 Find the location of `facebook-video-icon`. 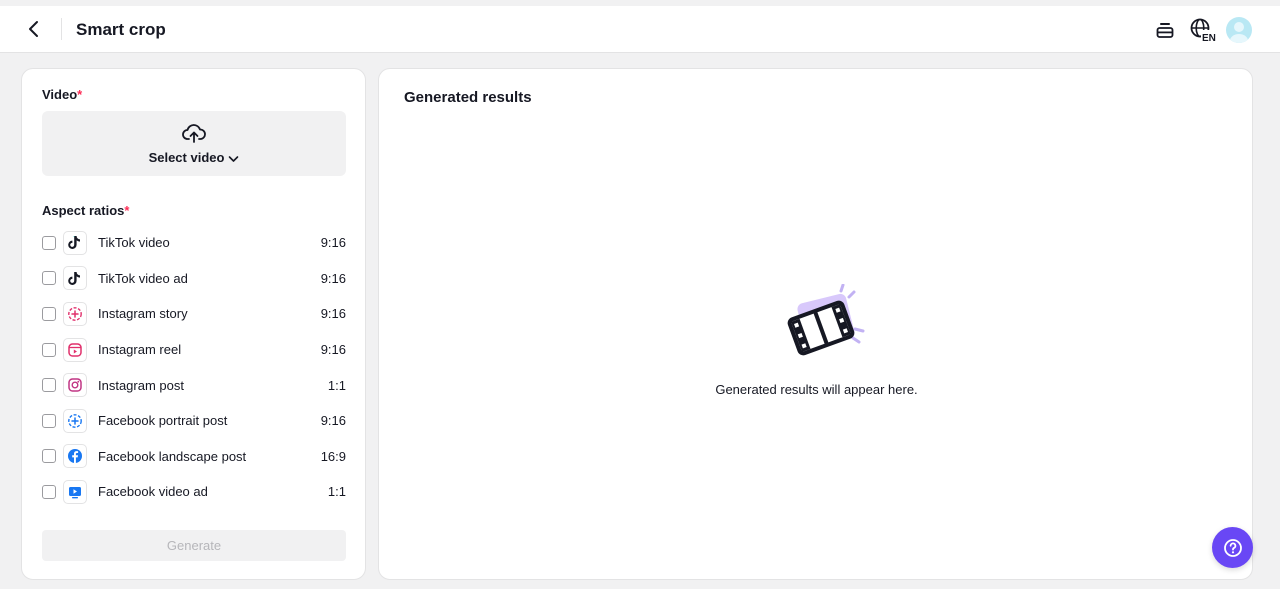

facebook-video-icon is located at coordinates (75, 491).